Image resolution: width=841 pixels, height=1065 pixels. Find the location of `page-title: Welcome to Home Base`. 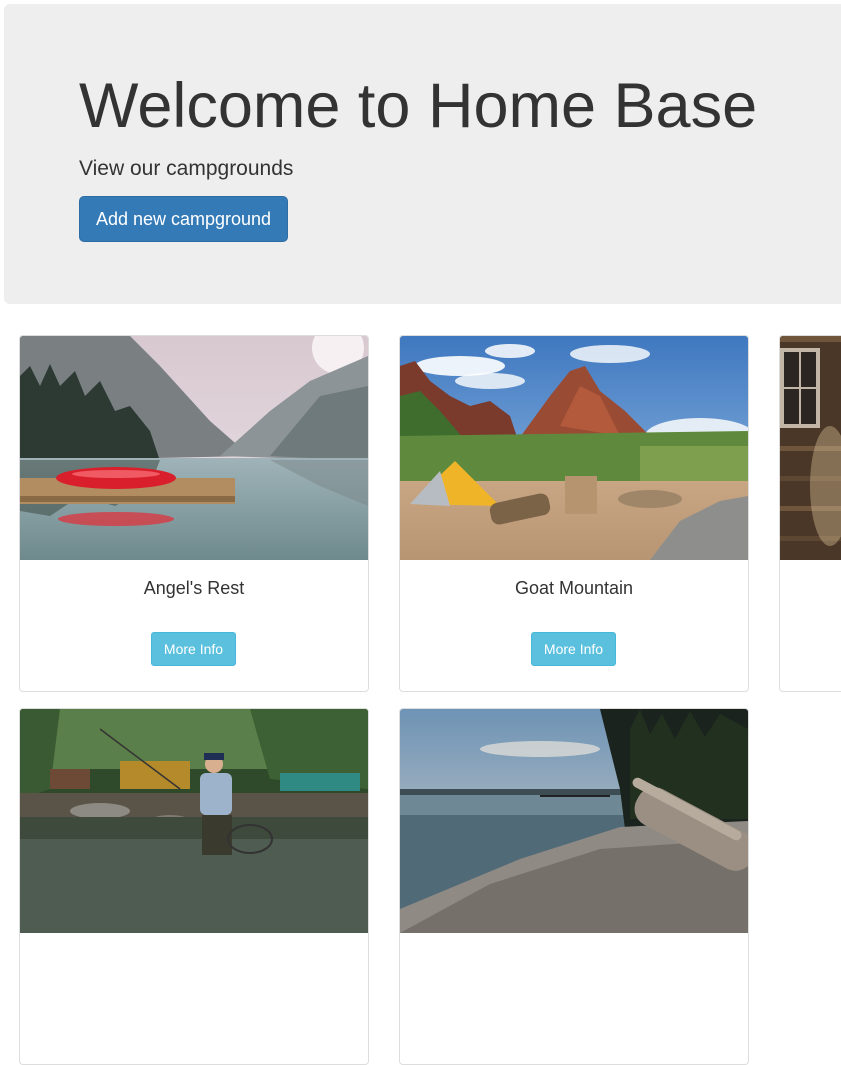

page-title: Welcome to Home Base is located at coordinates (418, 106).